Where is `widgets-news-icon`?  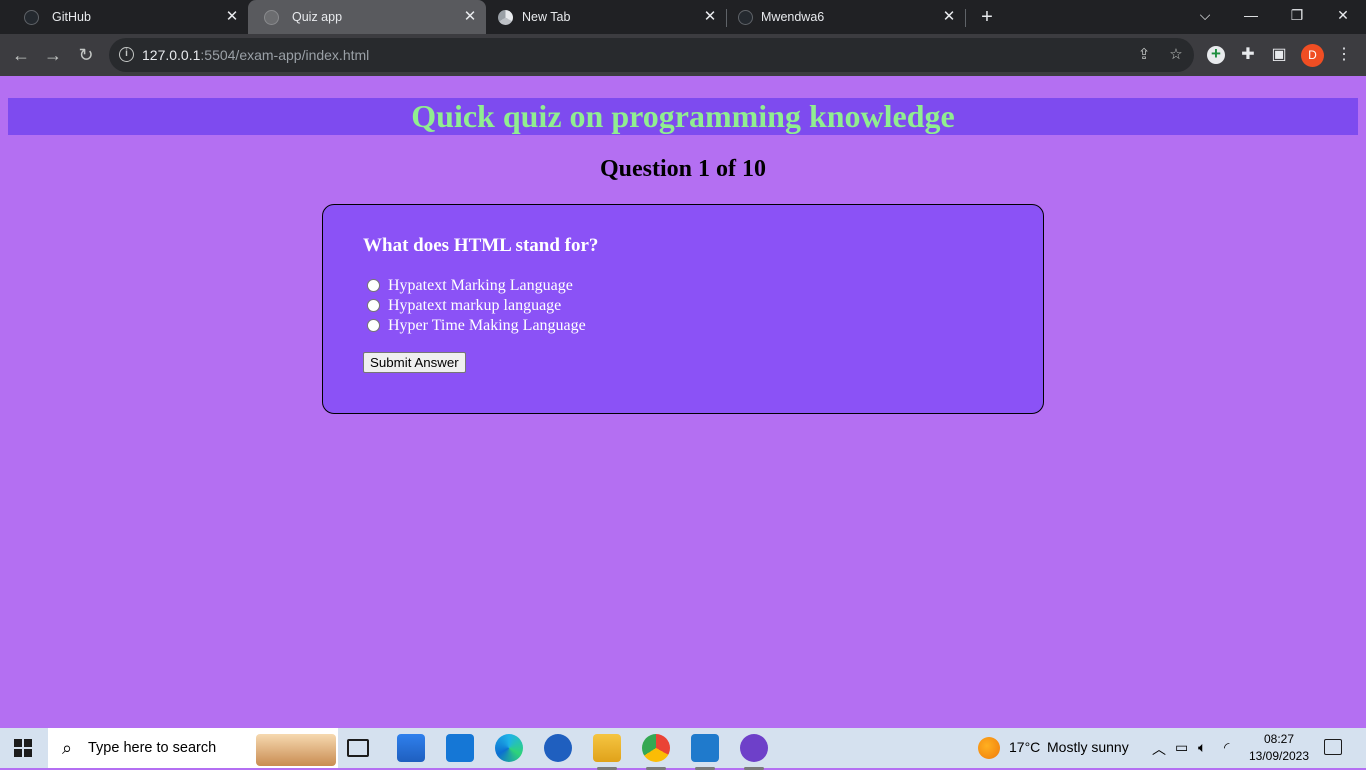 widgets-news-icon is located at coordinates (411, 748).